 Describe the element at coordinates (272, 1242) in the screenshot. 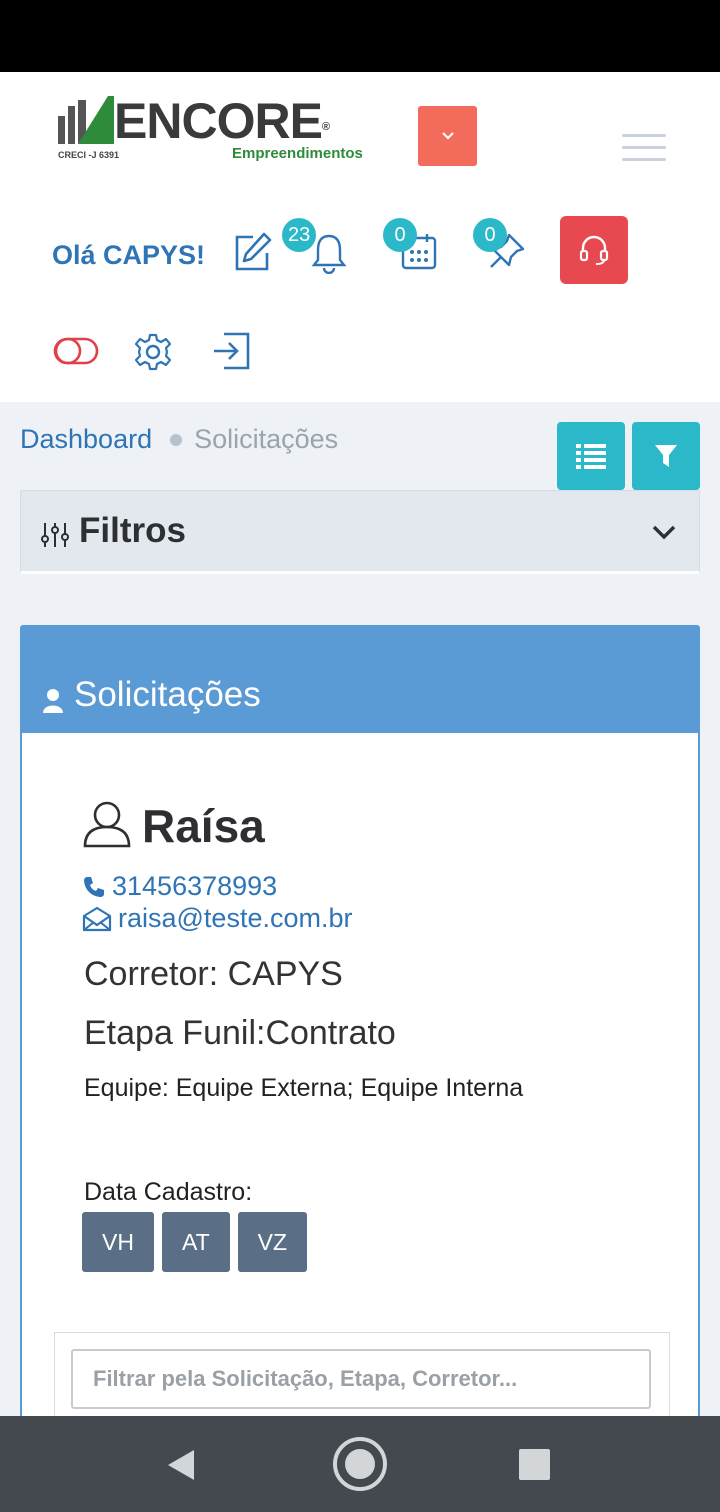

I see `chip-vz: VZ` at that location.